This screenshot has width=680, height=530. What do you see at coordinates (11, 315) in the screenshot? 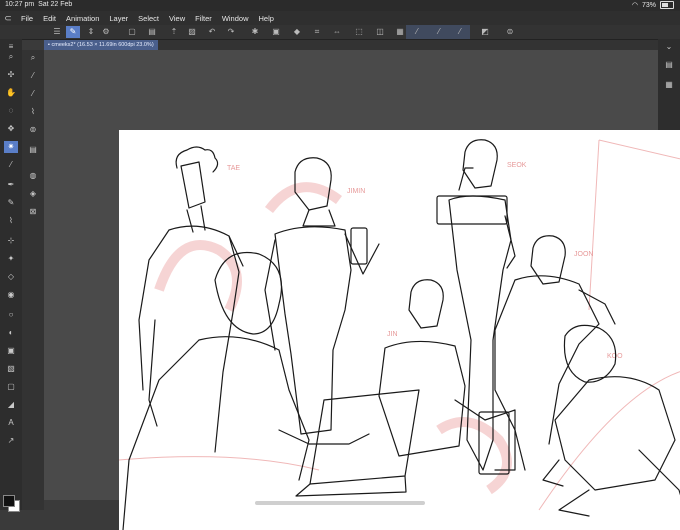
I see `balloon-icon: ○` at bounding box center [11, 315].